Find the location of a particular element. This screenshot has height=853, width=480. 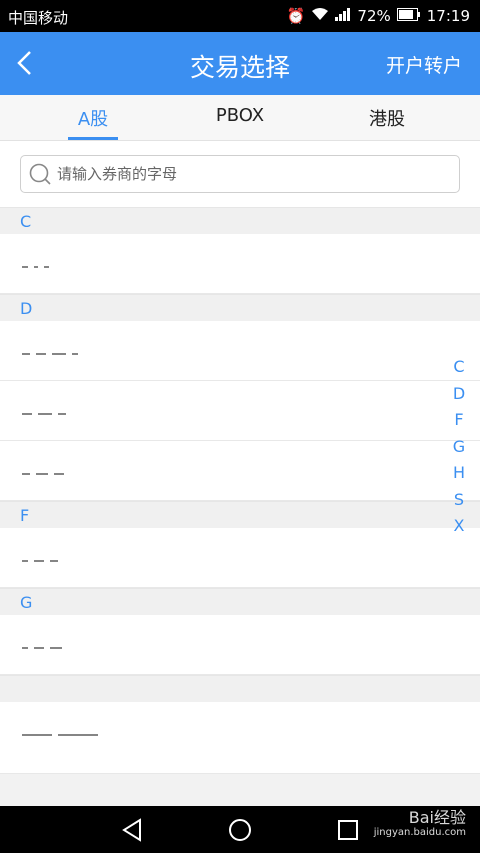

status-bar: 中国移动 ⏰ 72% 17:19 is located at coordinates (240, 16).